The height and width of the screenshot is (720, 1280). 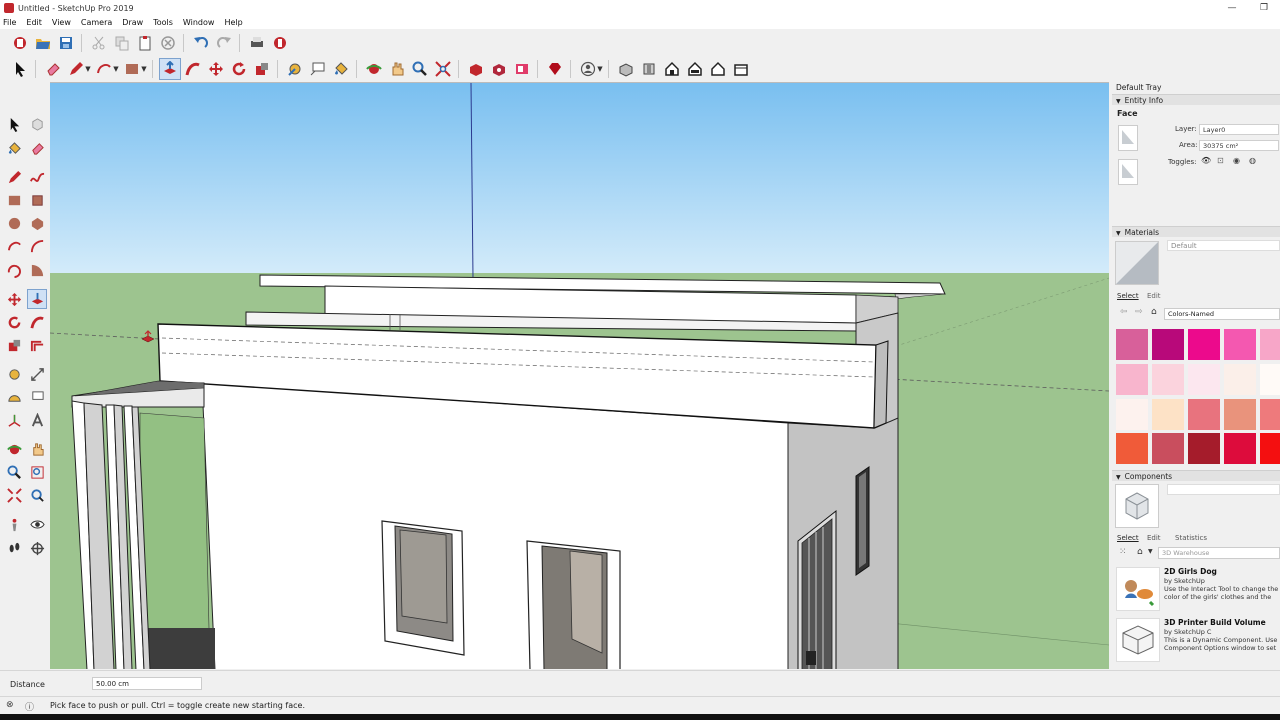 What do you see at coordinates (37, 449) in the screenshot?
I see `pan-tool-left` at bounding box center [37, 449].